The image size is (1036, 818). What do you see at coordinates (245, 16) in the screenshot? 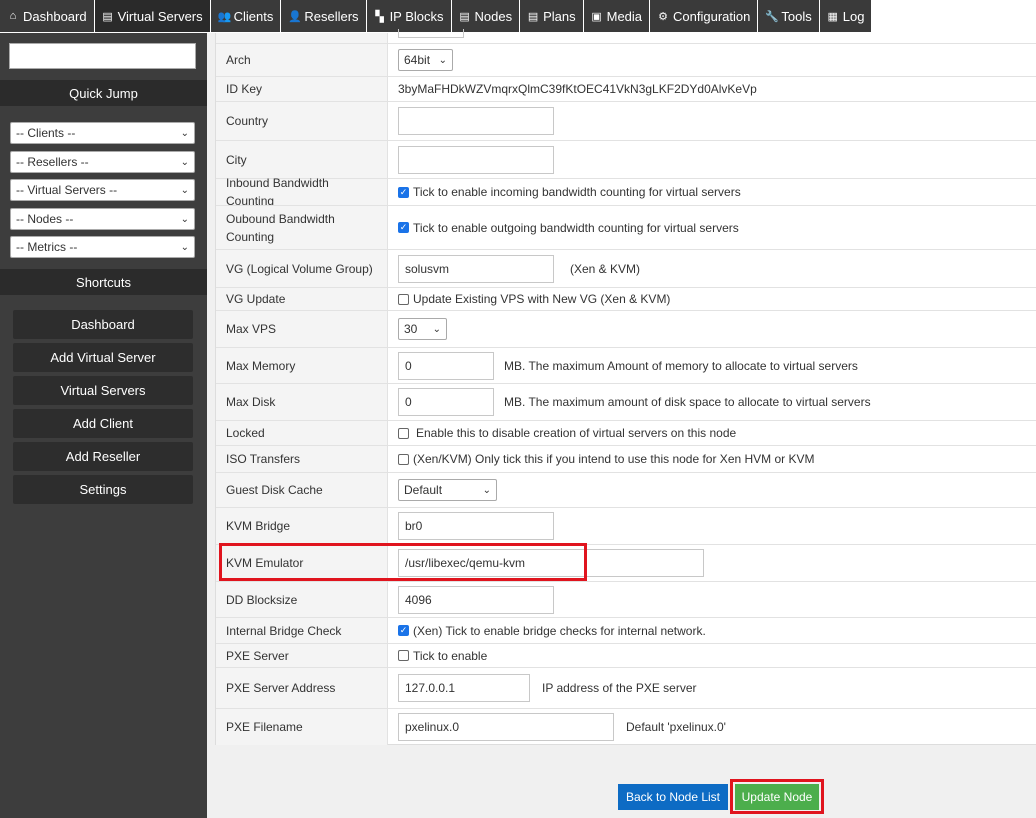
I see `nav-clients: 👥 Clients` at bounding box center [245, 16].